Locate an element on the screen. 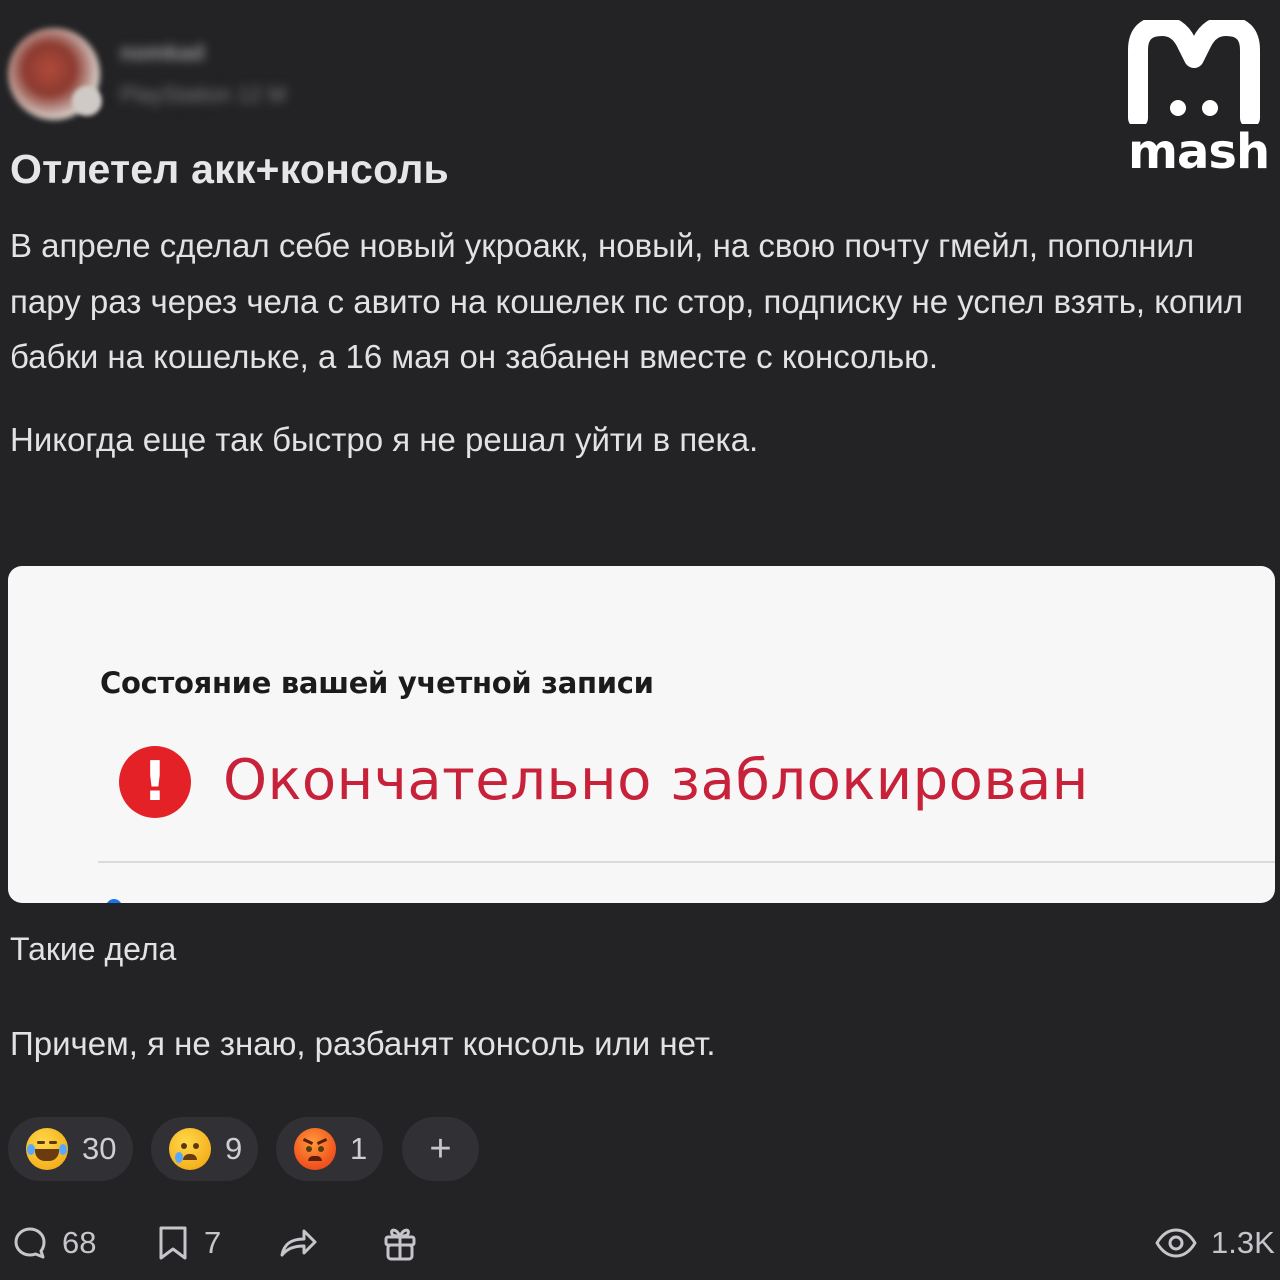 The width and height of the screenshot is (1280, 1280). mash-wordmark: mash is located at coordinates (1199, 152).